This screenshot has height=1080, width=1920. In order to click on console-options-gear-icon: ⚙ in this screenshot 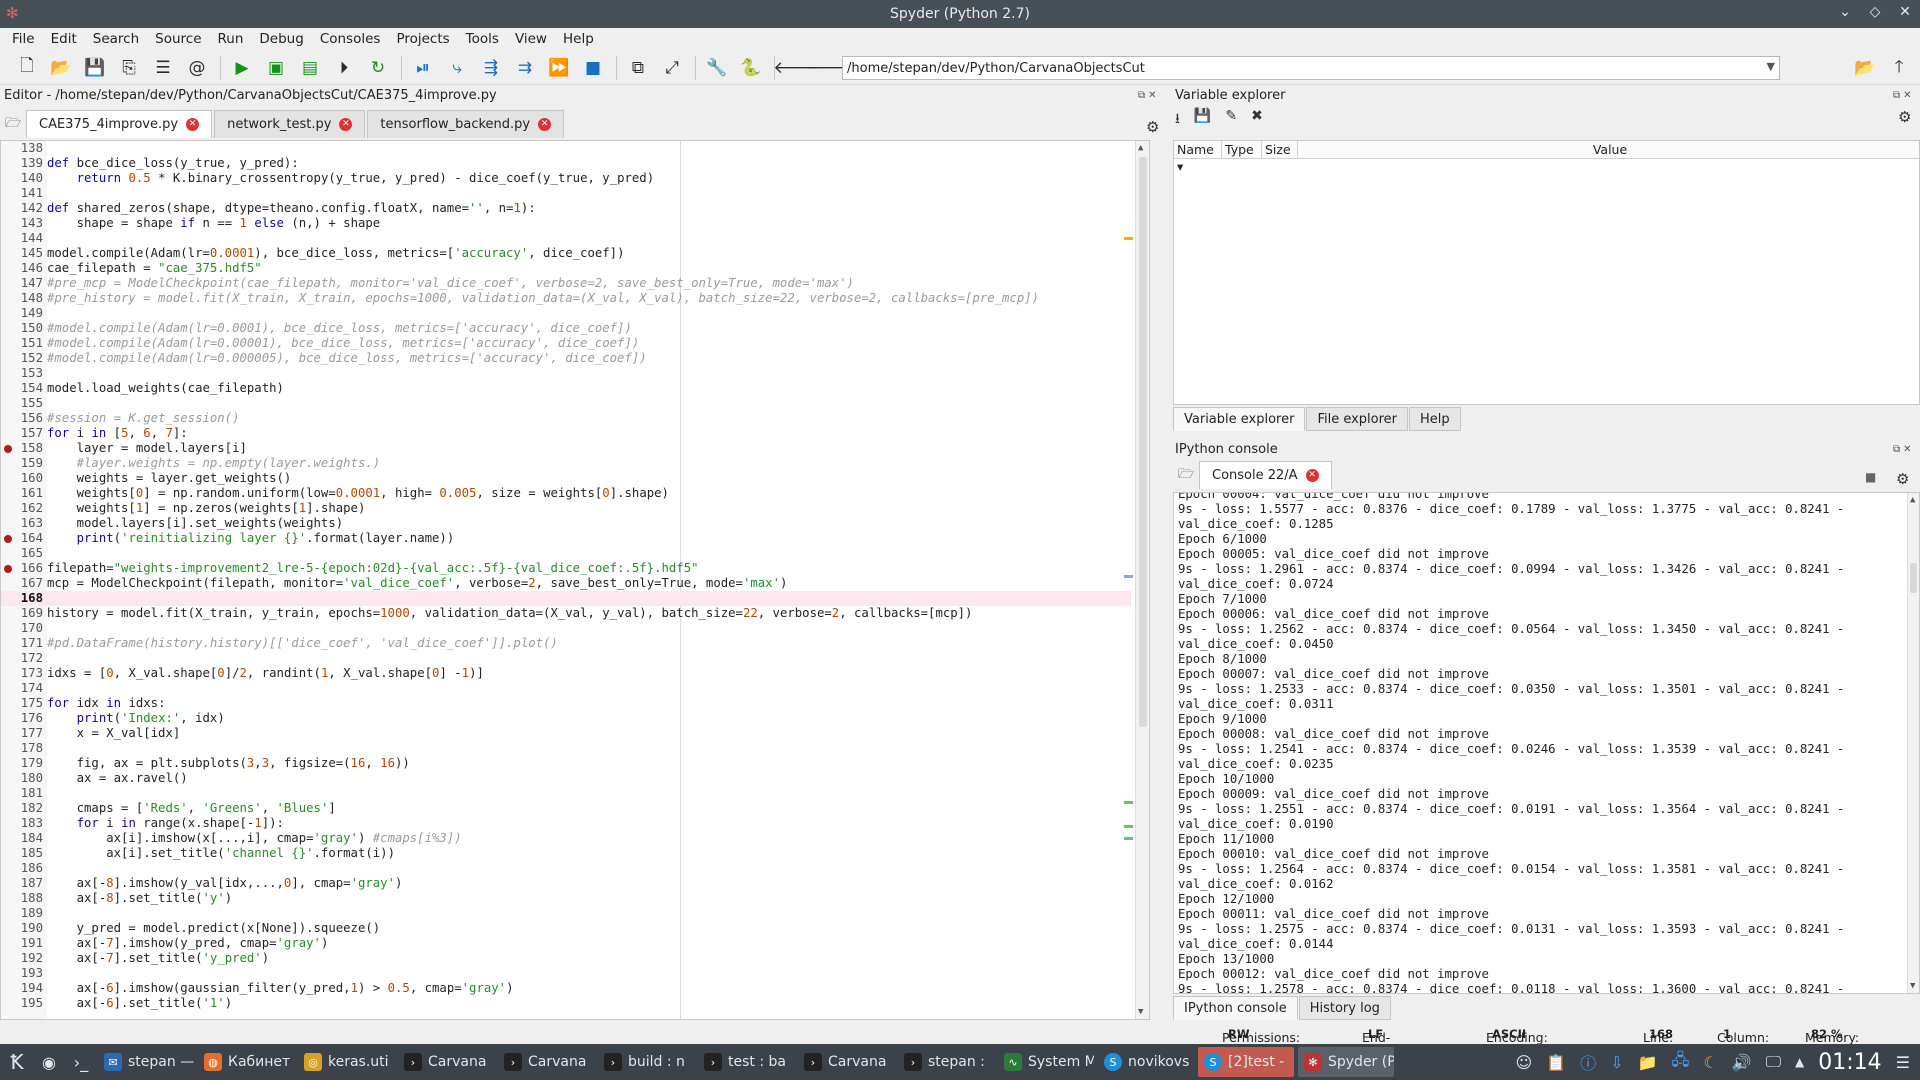, I will do `click(1902, 479)`.